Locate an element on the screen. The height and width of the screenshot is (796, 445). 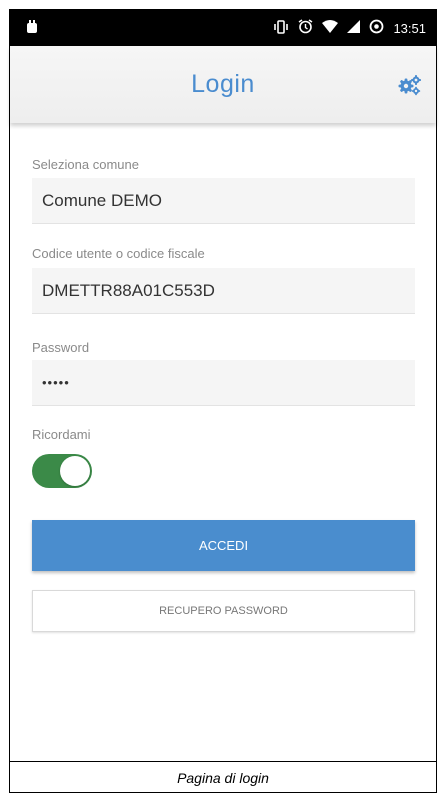
user-code-field: DMETTR88A01C553D is located at coordinates (223, 291).